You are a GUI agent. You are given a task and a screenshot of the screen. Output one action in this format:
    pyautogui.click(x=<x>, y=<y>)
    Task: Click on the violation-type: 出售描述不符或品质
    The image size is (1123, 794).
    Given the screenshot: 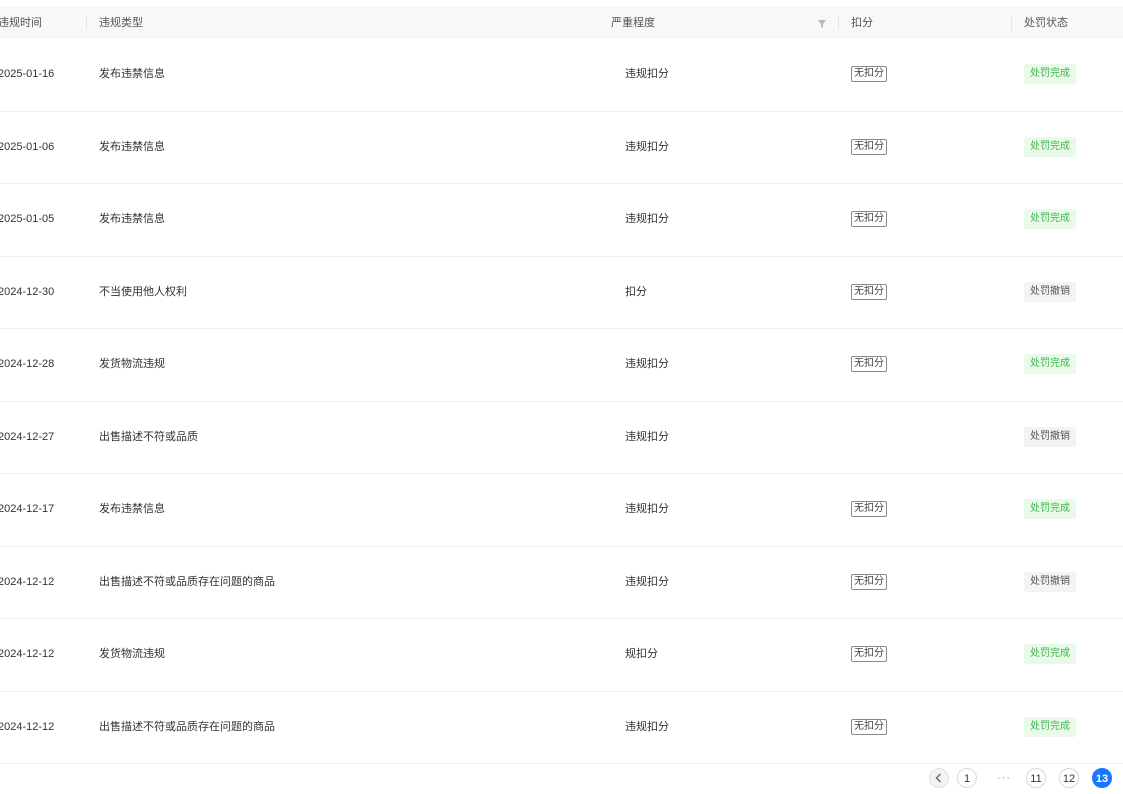 What is the action you would take?
    pyautogui.click(x=148, y=436)
    